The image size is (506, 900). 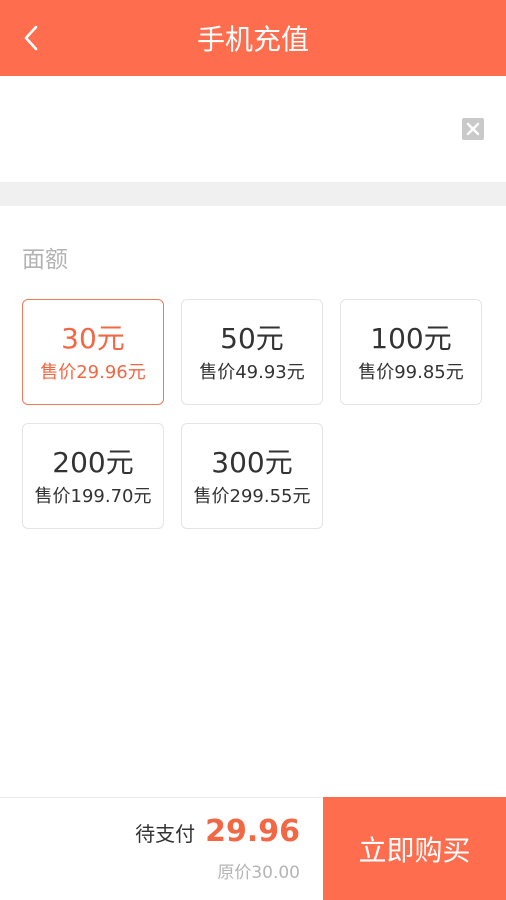 What do you see at coordinates (45, 260) in the screenshot?
I see `amount-section-label: 面额` at bounding box center [45, 260].